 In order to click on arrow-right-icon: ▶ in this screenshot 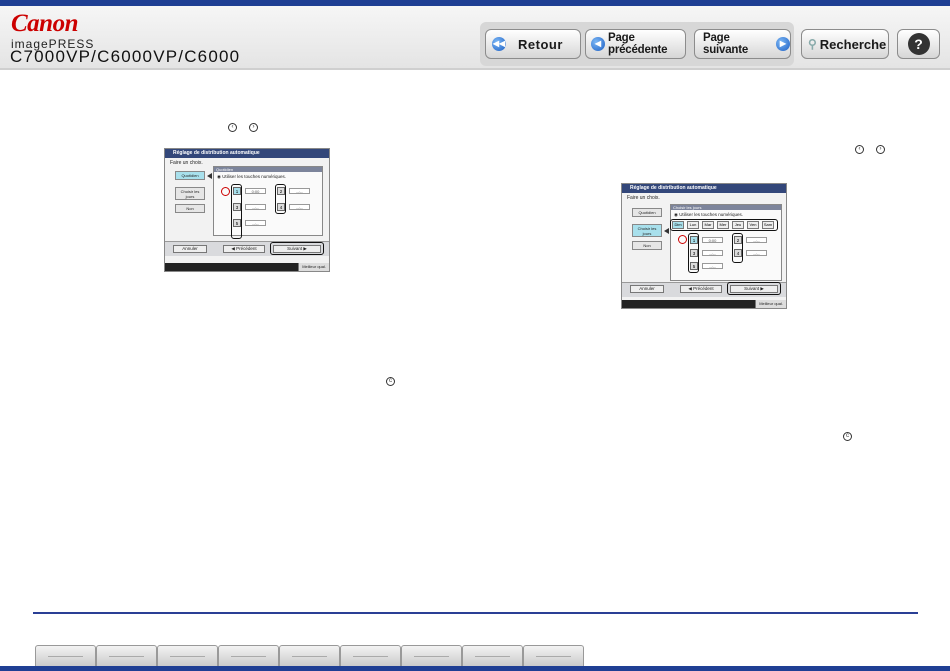, I will do `click(783, 44)`.